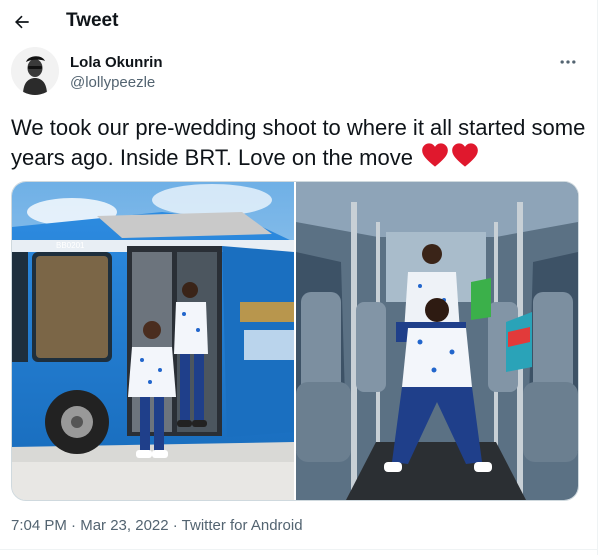 This screenshot has width=608, height=555. What do you see at coordinates (92, 20) in the screenshot?
I see `page-title: Tweet` at bounding box center [92, 20].